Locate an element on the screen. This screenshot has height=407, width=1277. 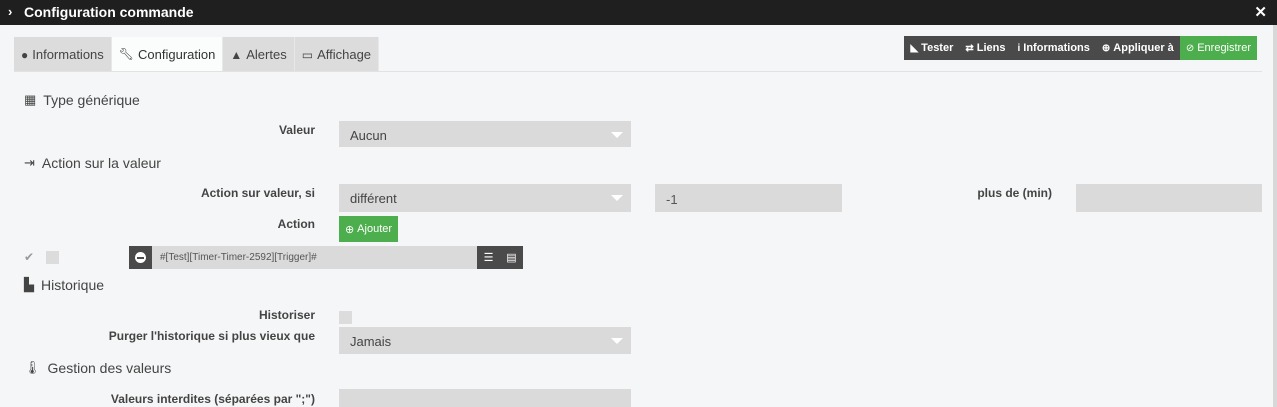
section-historique: ▙ Historique is located at coordinates (64, 285).